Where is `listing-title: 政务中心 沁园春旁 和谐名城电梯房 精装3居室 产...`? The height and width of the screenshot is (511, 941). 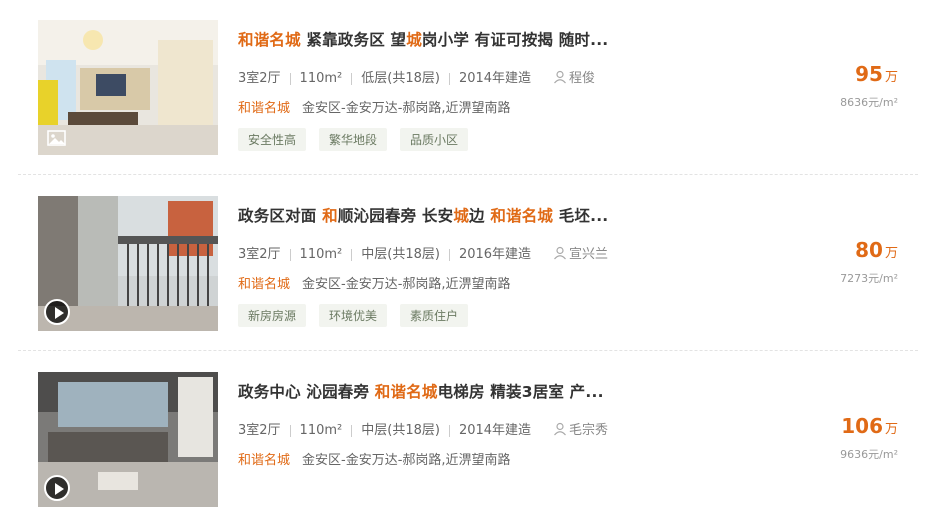
listing-title: 政务中心 沁园春旁 和谐名城电梯房 精装3居室 产... is located at coordinates (421, 391).